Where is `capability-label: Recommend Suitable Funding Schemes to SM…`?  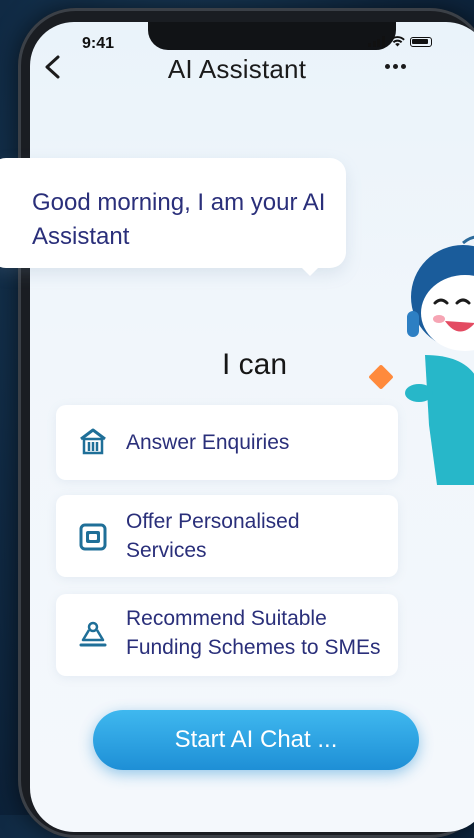
capability-label: Recommend Suitable Funding Schemes to SM… is located at coordinates (253, 633).